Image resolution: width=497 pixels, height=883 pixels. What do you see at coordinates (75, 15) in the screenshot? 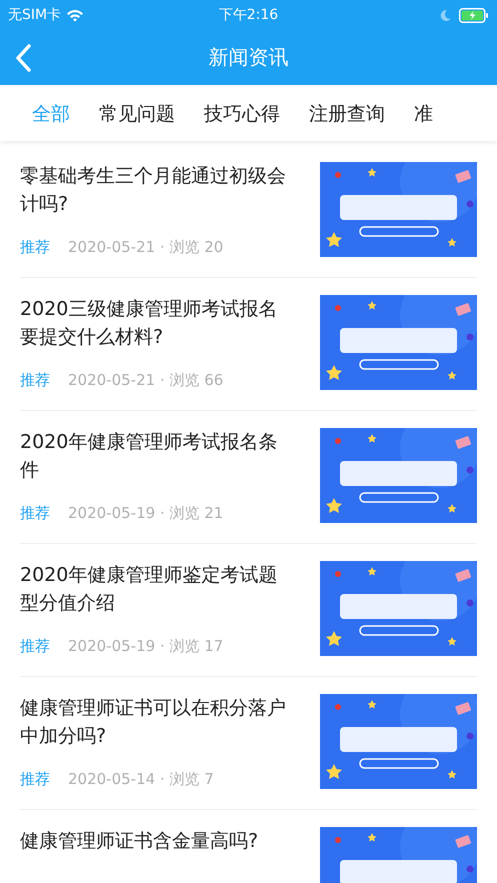
I see `wifi-icon` at bounding box center [75, 15].